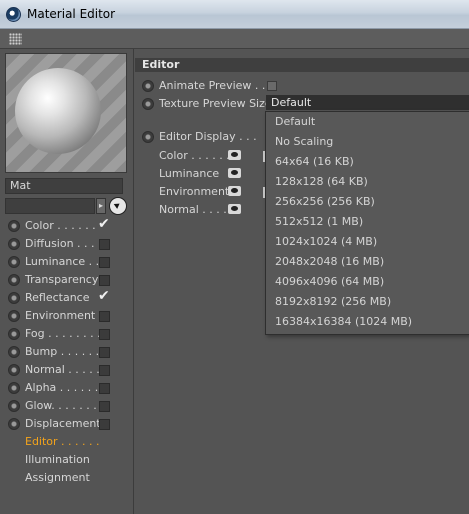 This screenshot has width=469, height=514. Describe the element at coordinates (63, 333) in the screenshot. I see `channel-label: Fog . . . . . . . .` at that location.